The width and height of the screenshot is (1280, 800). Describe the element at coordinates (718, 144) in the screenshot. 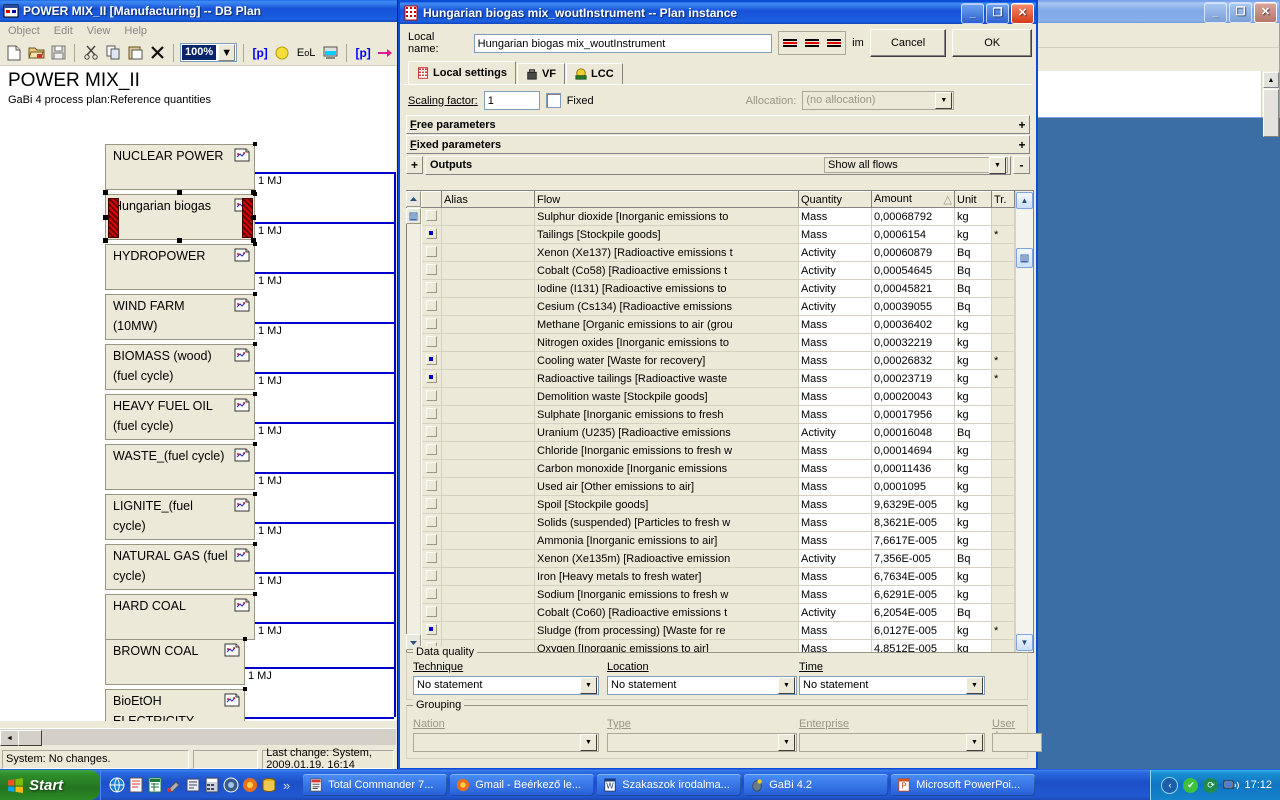

I see `fixed-parameters-row: Fixed parameters +` at that location.